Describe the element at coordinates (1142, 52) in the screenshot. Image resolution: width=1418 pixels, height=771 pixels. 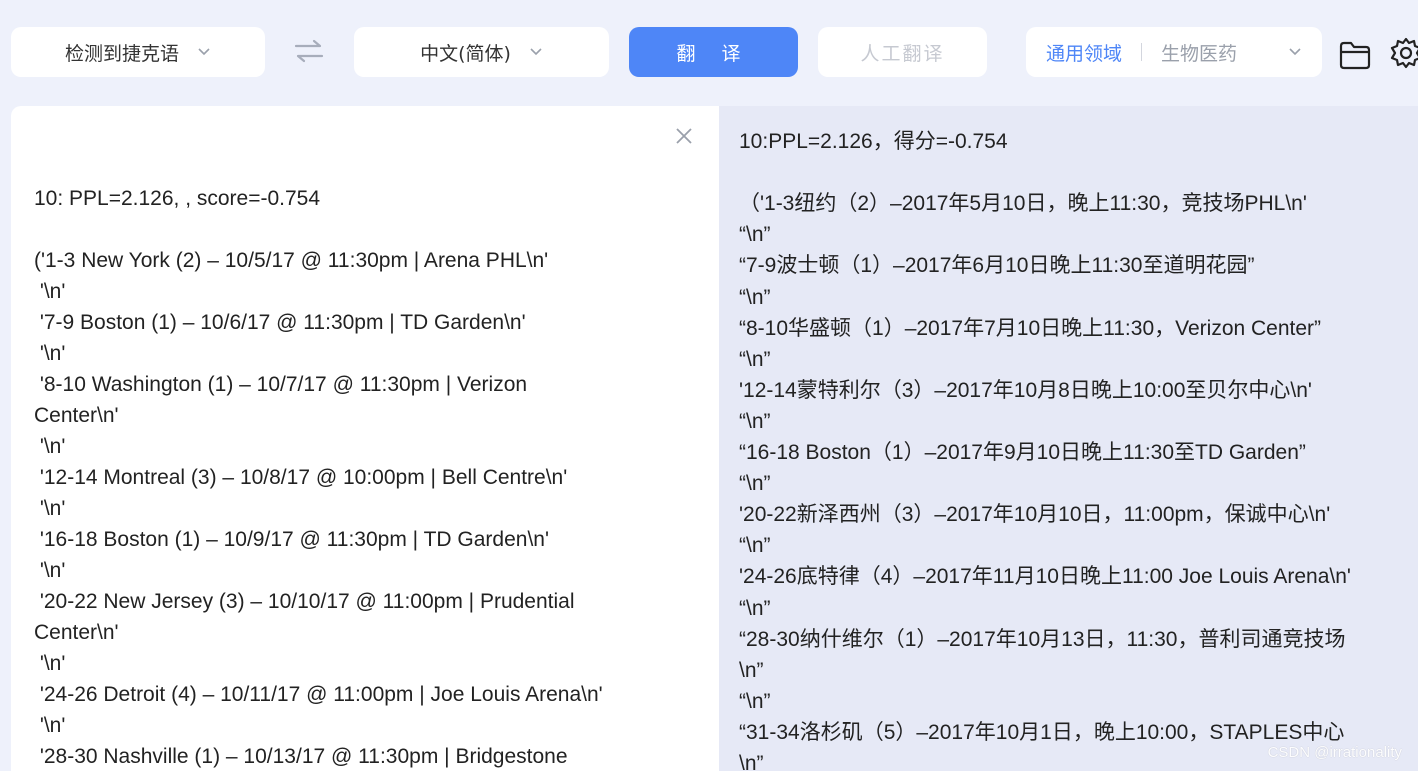
I see `divider` at that location.